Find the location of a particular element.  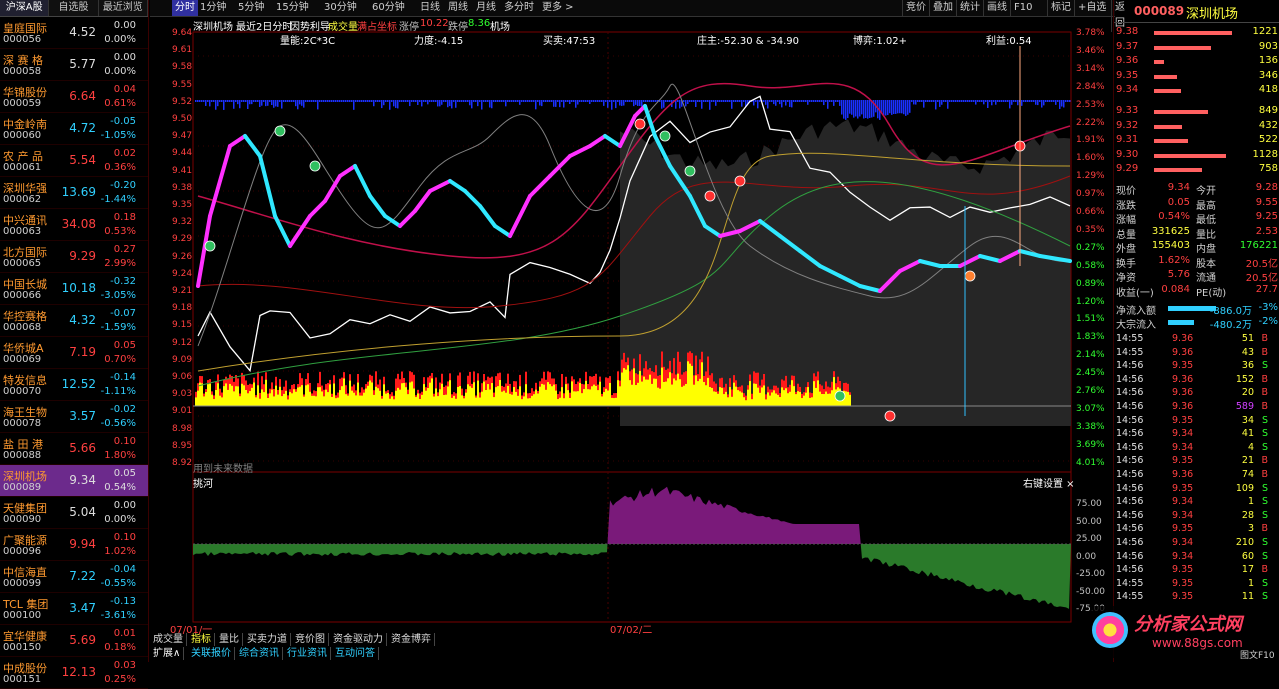

stock-change-pct: 0.61% is located at coordinates (120, 103).